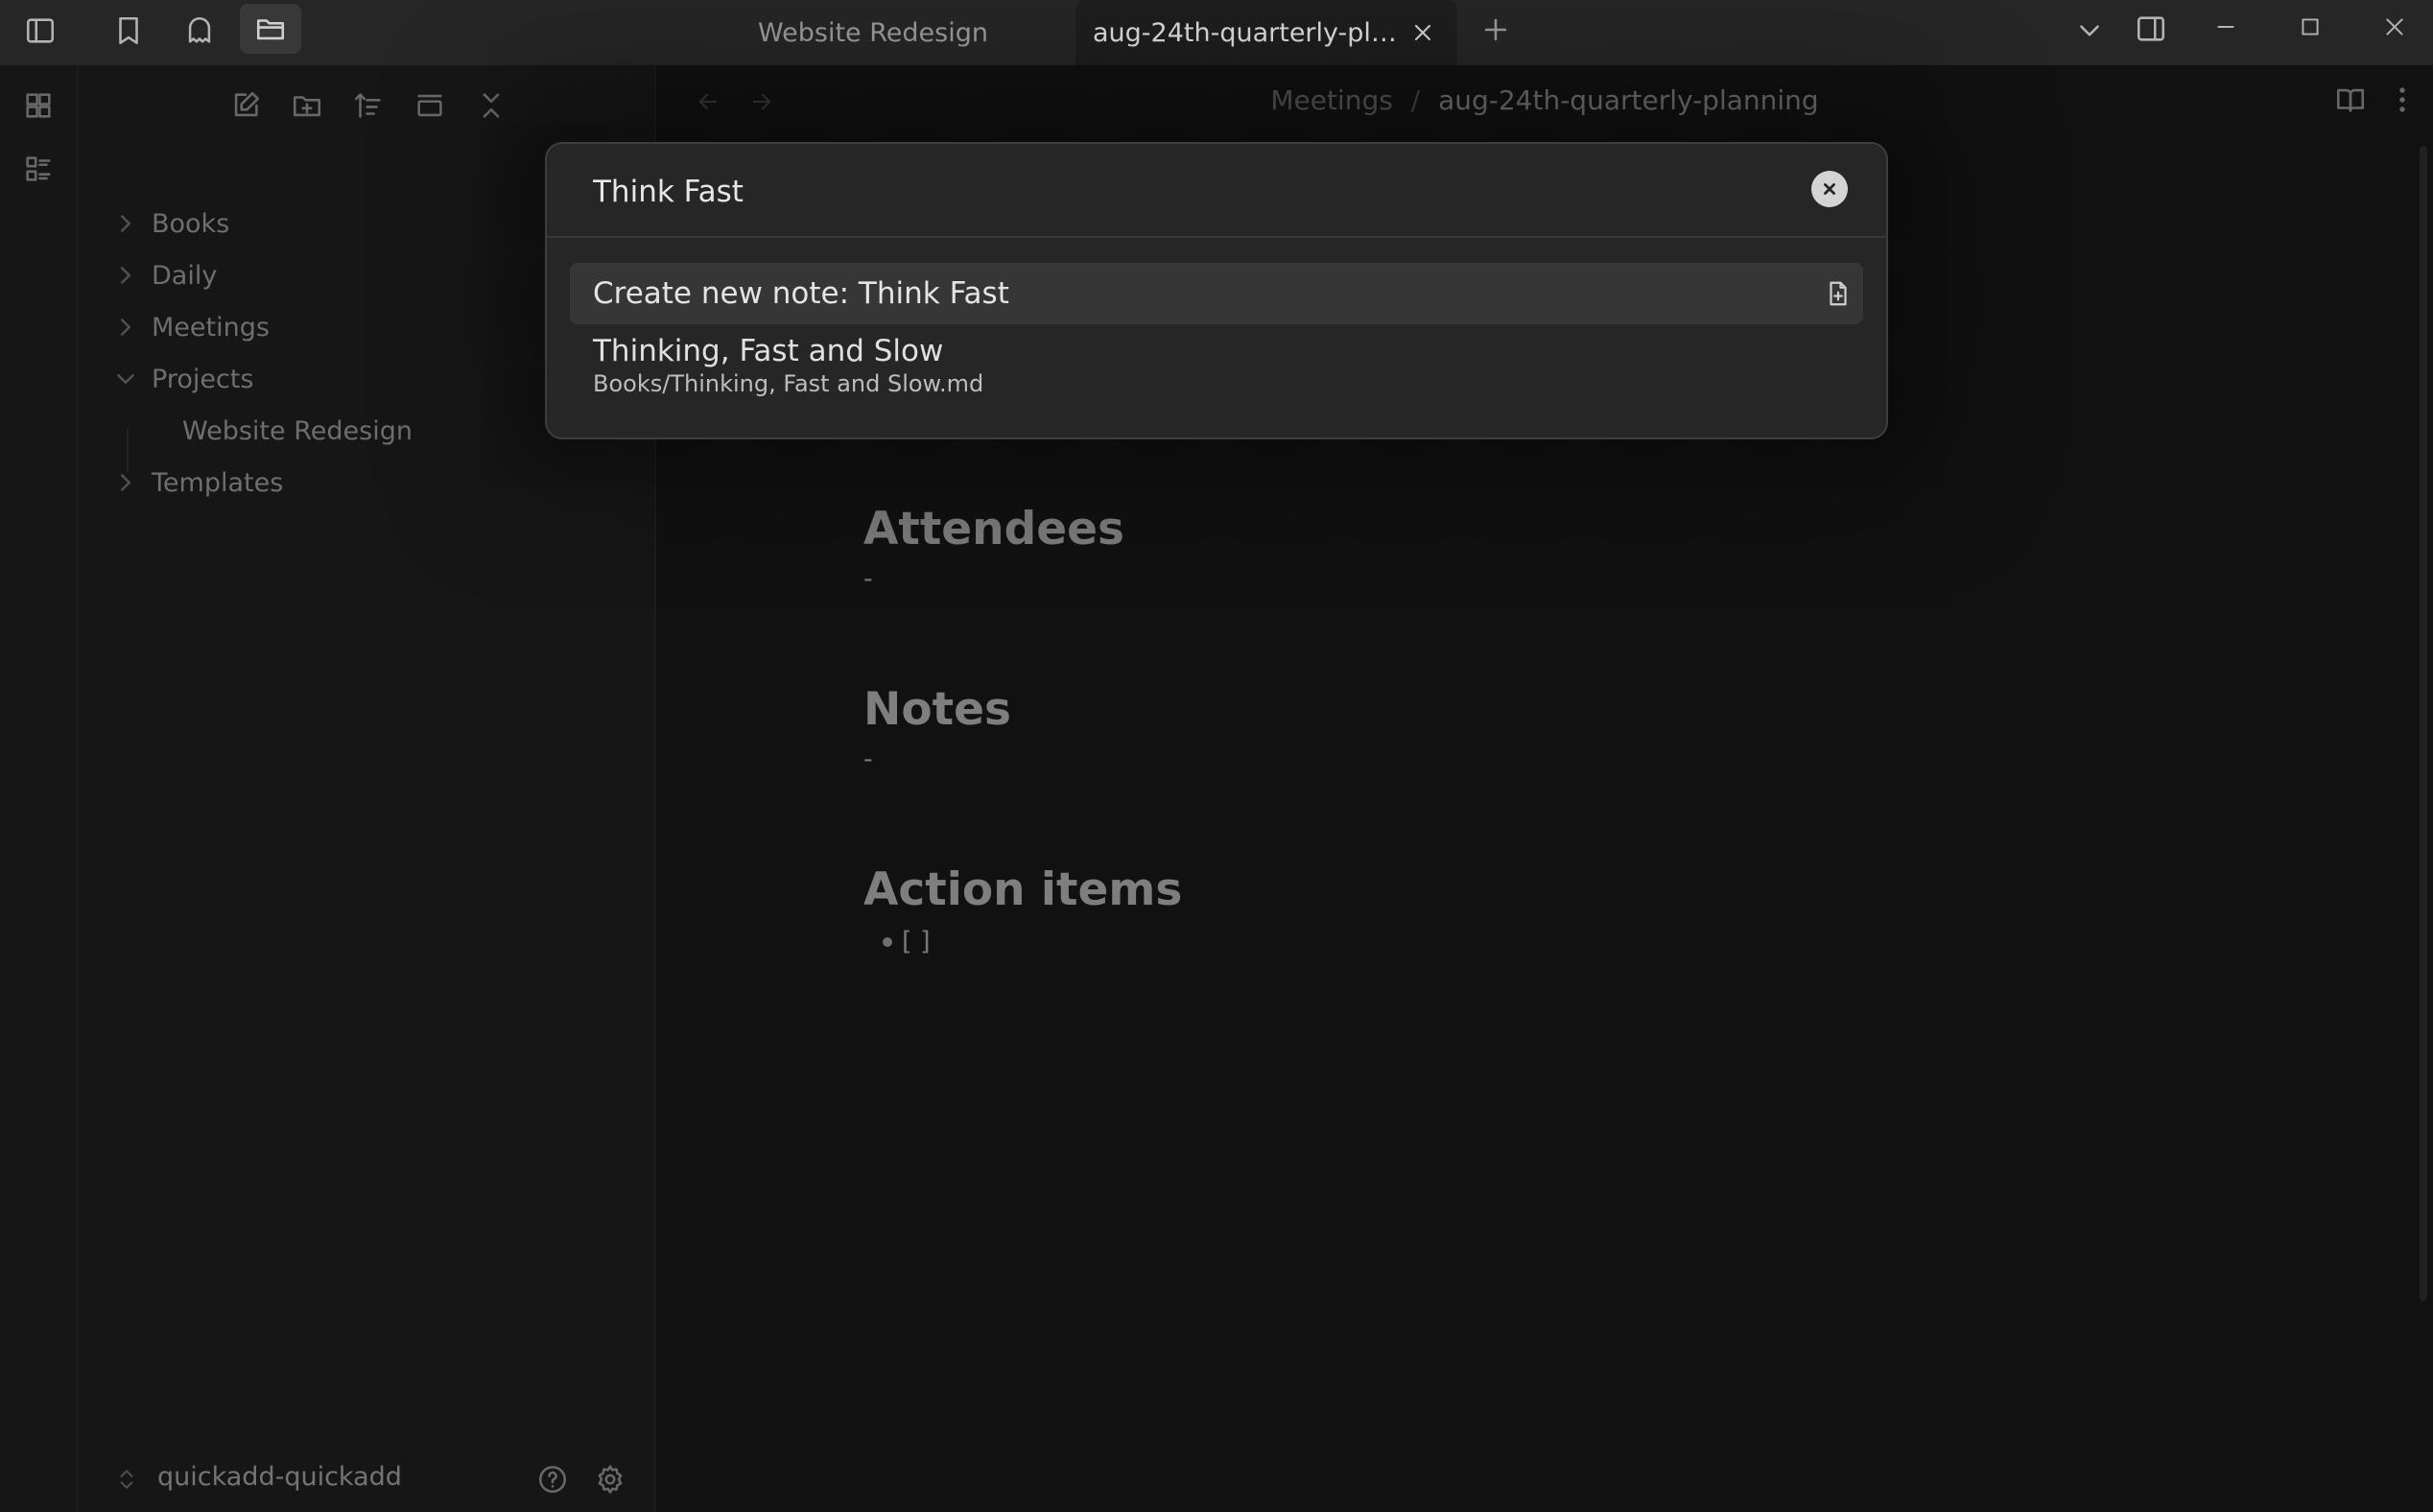 Image resolution: width=2433 pixels, height=1512 pixels. Describe the element at coordinates (1245, 32) in the screenshot. I see `tab-label: aug-24th-quarterly-planning` at that location.